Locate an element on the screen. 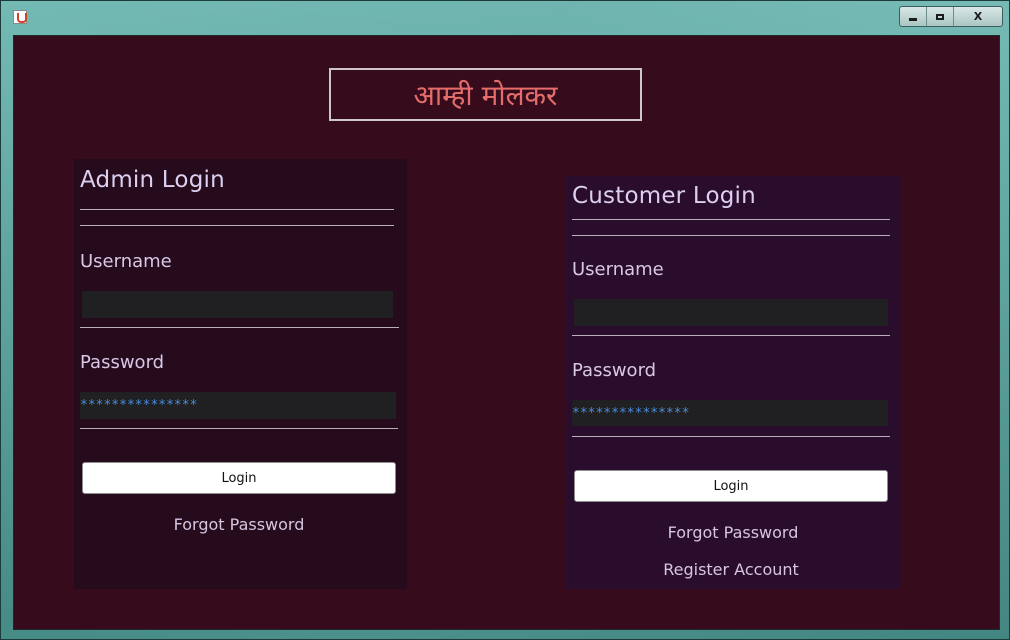 The width and height of the screenshot is (1010, 640). register-account-link: Register Account is located at coordinates (731, 569).